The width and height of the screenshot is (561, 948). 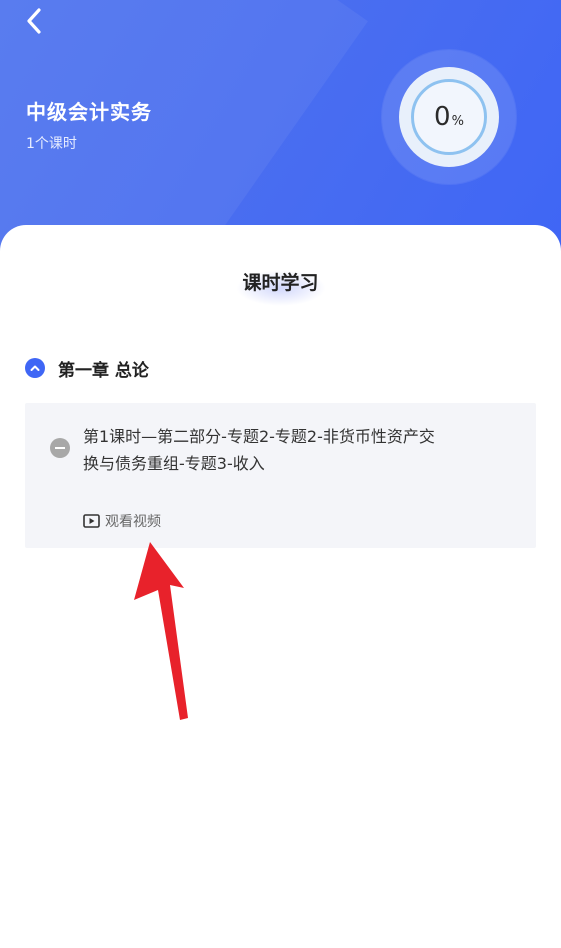 I want to click on progress-value: 0, so click(x=442, y=117).